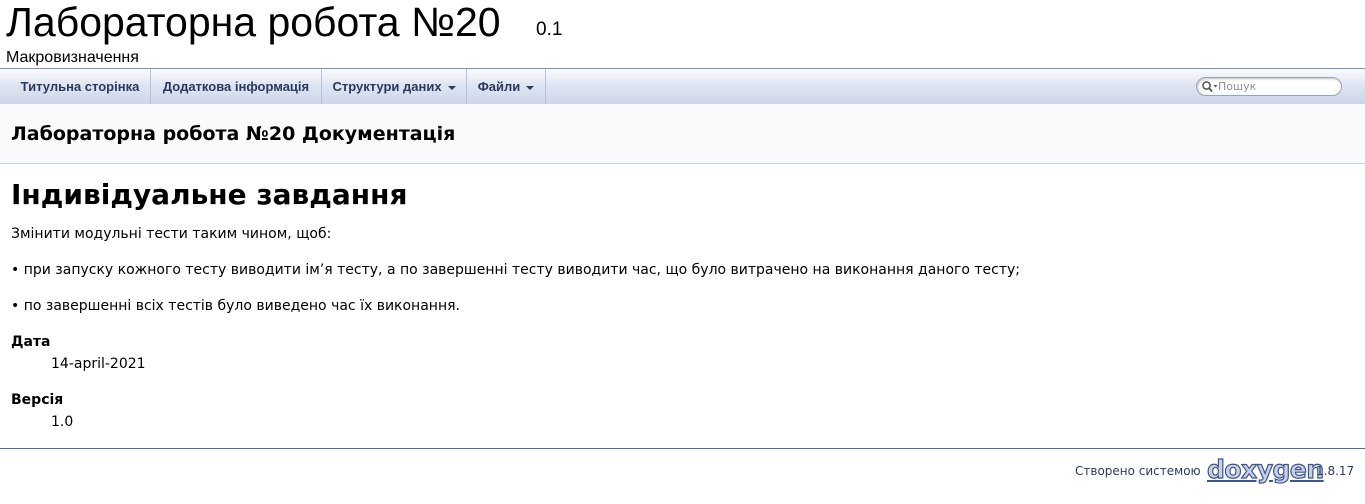  I want to click on tab-main-page: Титульна сторінка, so click(80, 86).